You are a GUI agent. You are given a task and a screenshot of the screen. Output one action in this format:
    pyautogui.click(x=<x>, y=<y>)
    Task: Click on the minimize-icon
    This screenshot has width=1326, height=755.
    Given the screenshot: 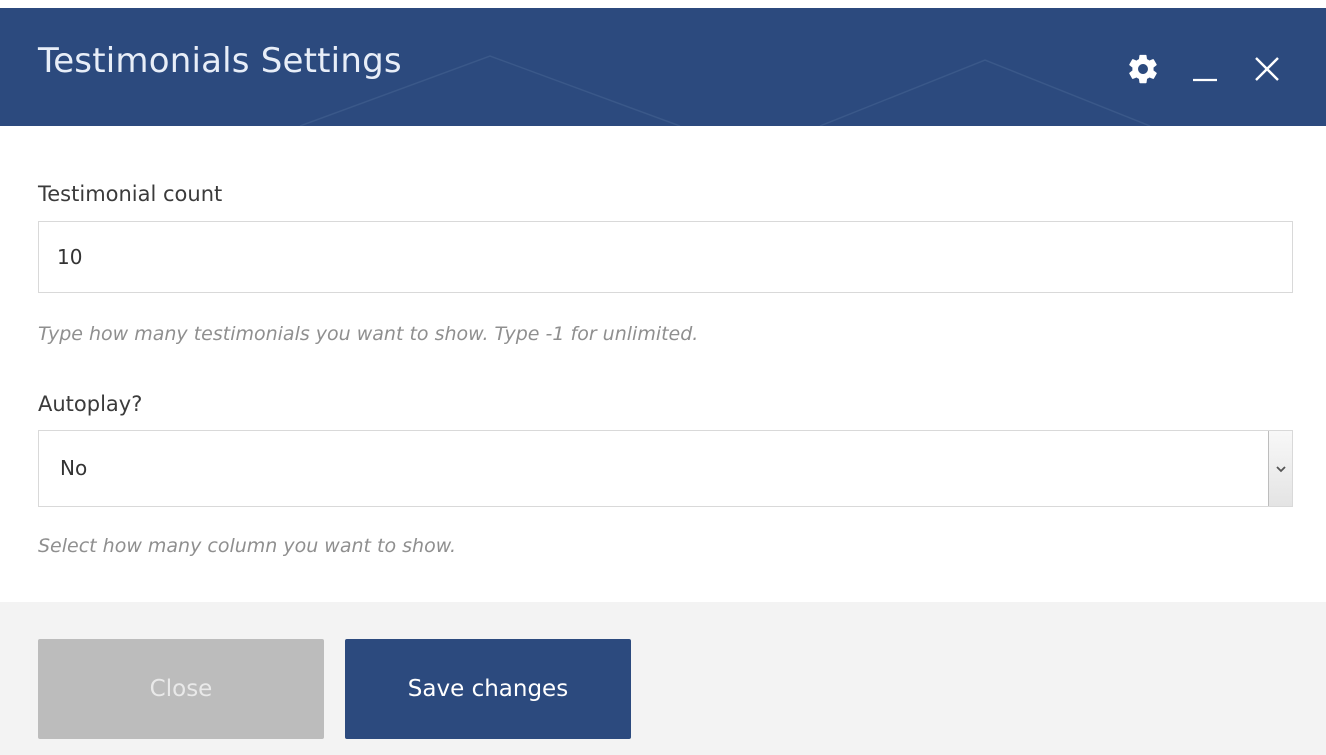 What is the action you would take?
    pyautogui.click(x=1205, y=80)
    